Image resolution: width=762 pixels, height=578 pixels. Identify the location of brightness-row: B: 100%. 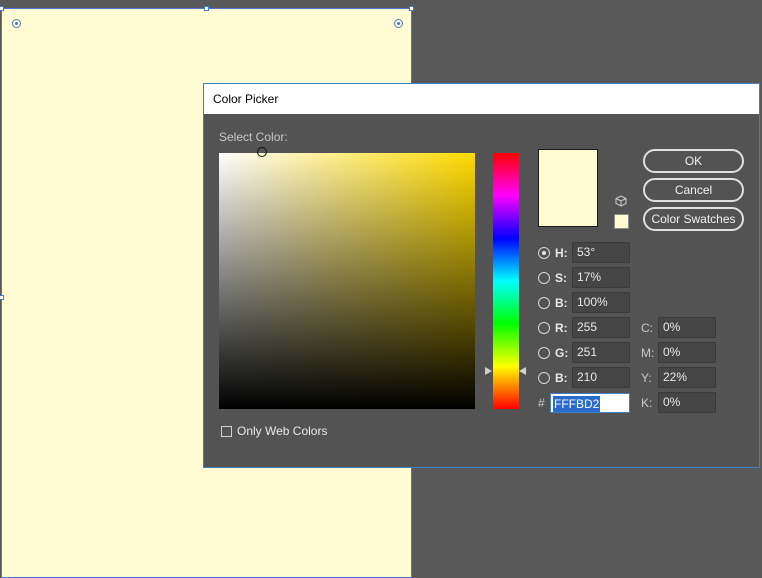
(588, 303).